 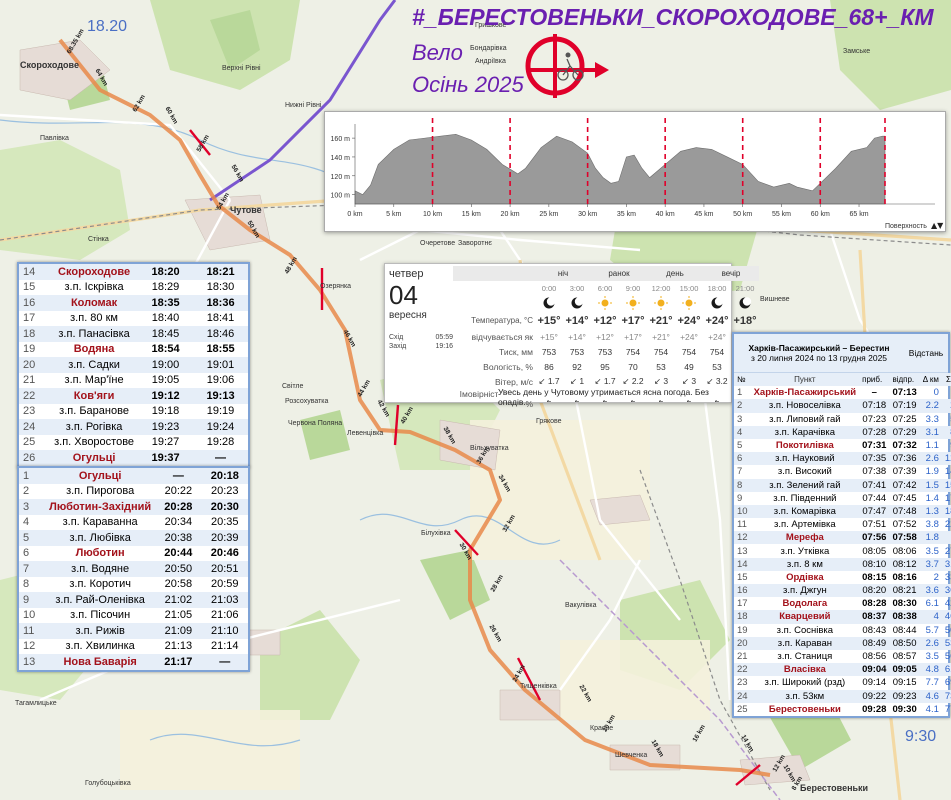 What do you see at coordinates (805, 577) in the screenshot?
I see `tc-station: Ордівка` at bounding box center [805, 577].